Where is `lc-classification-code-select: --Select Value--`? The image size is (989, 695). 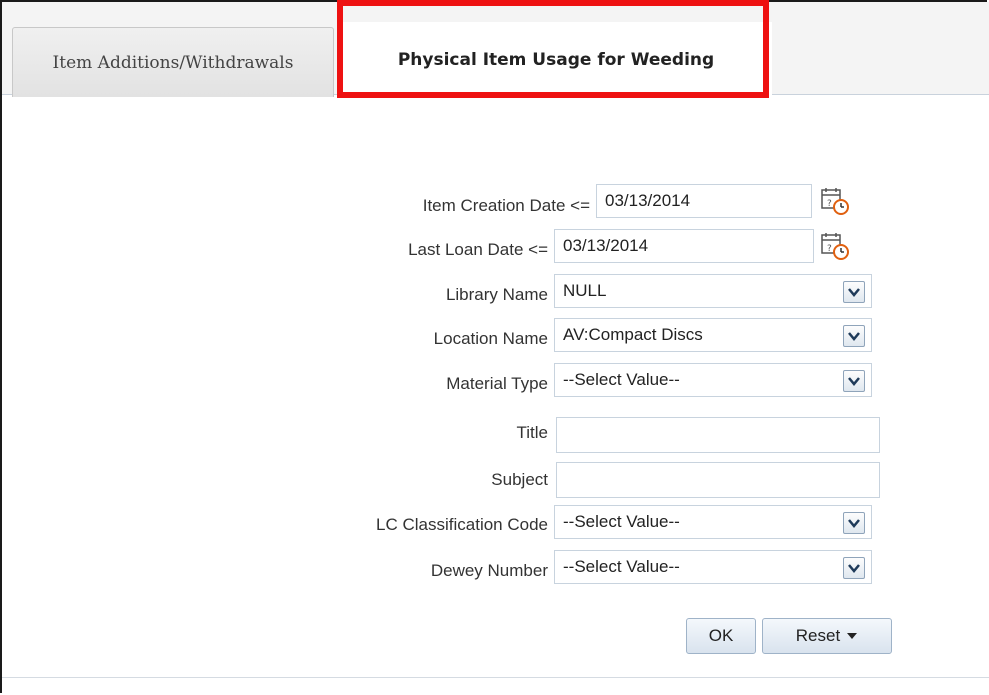 lc-classification-code-select: --Select Value-- is located at coordinates (713, 522).